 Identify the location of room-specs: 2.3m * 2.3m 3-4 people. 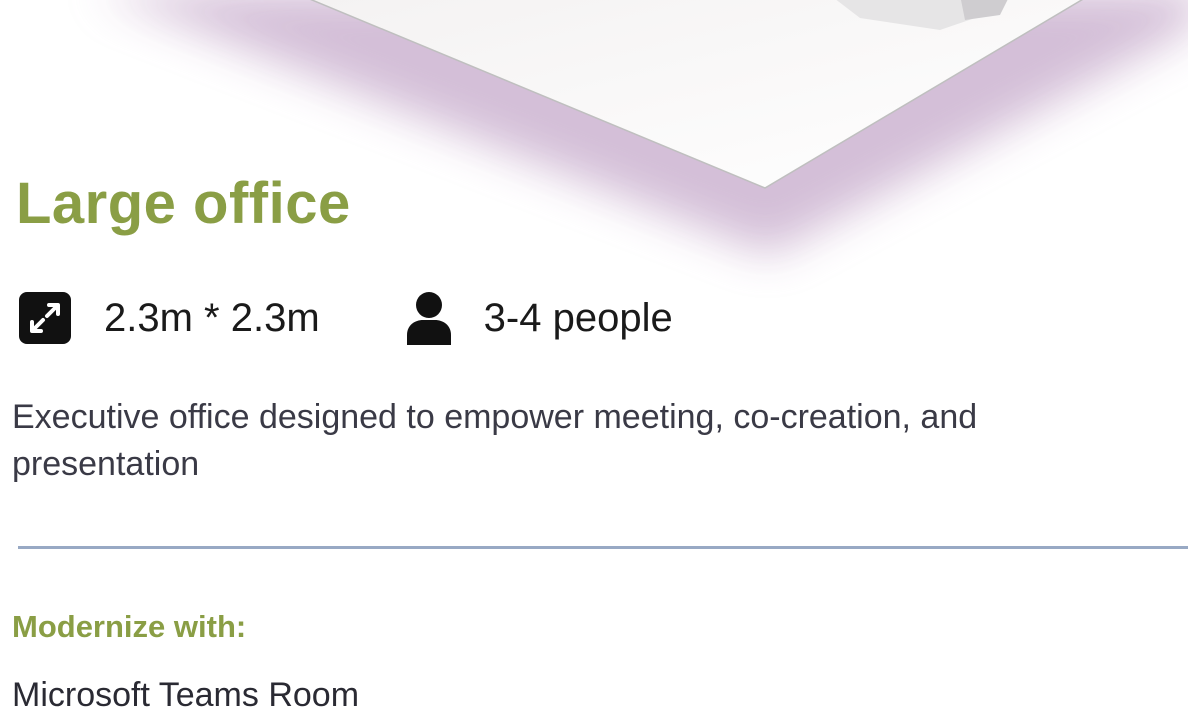
(345, 318).